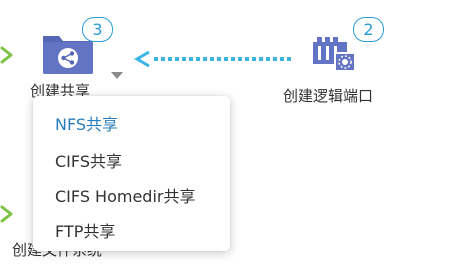 The image size is (453, 268). What do you see at coordinates (214, 59) in the screenshot?
I see `flow-arrow-icon` at bounding box center [214, 59].